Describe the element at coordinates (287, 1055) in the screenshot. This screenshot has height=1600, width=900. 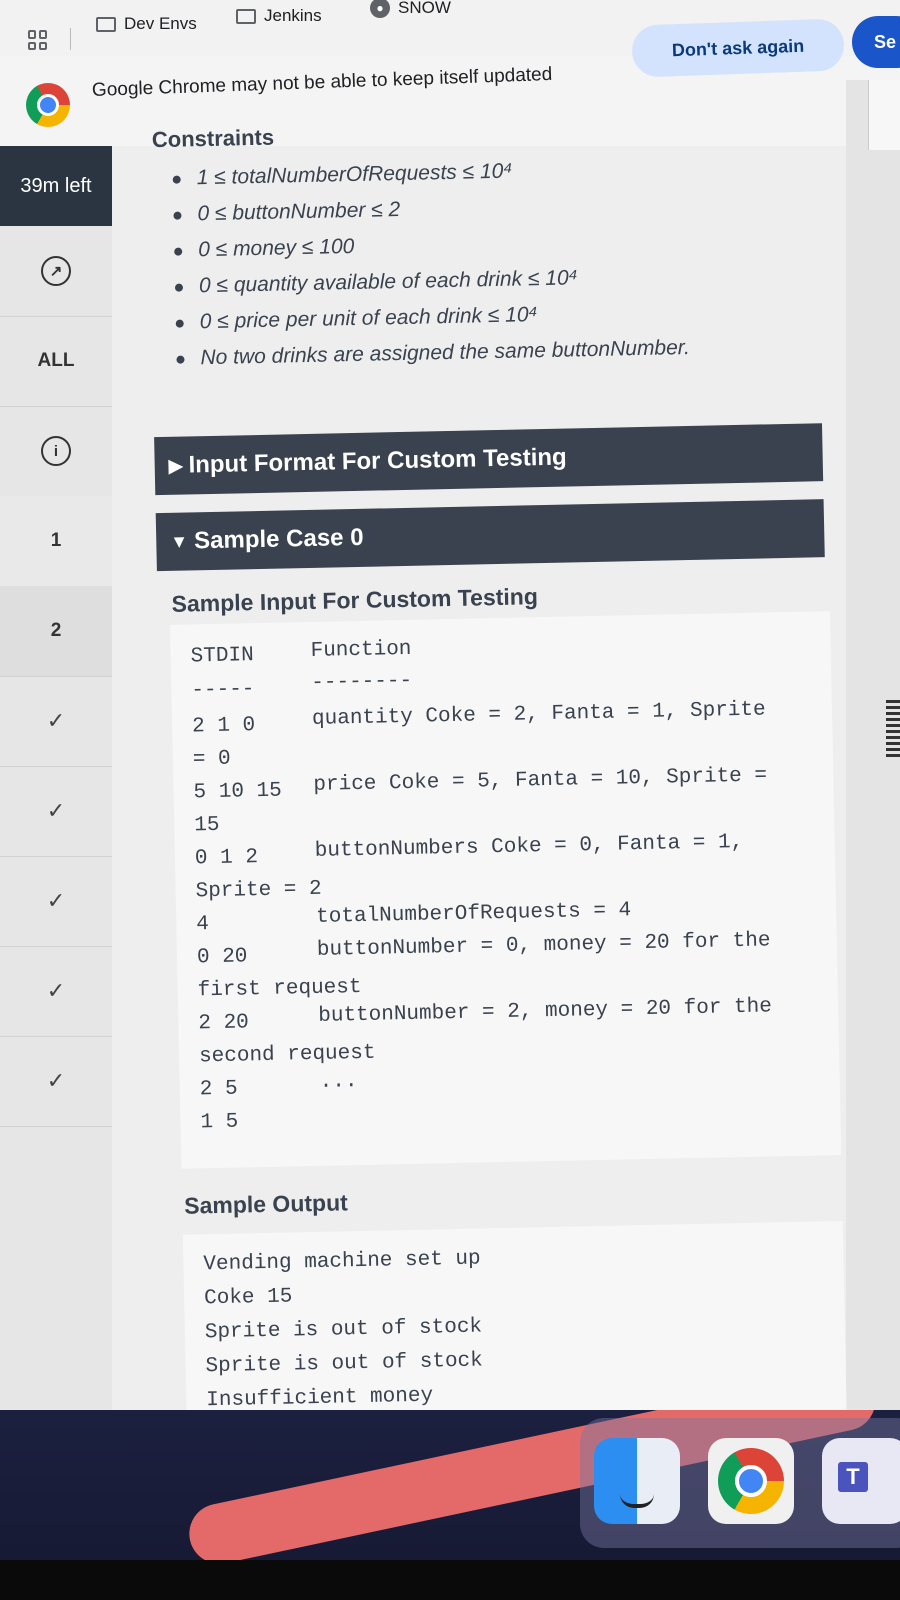
I see `function-wrap: second request` at that location.